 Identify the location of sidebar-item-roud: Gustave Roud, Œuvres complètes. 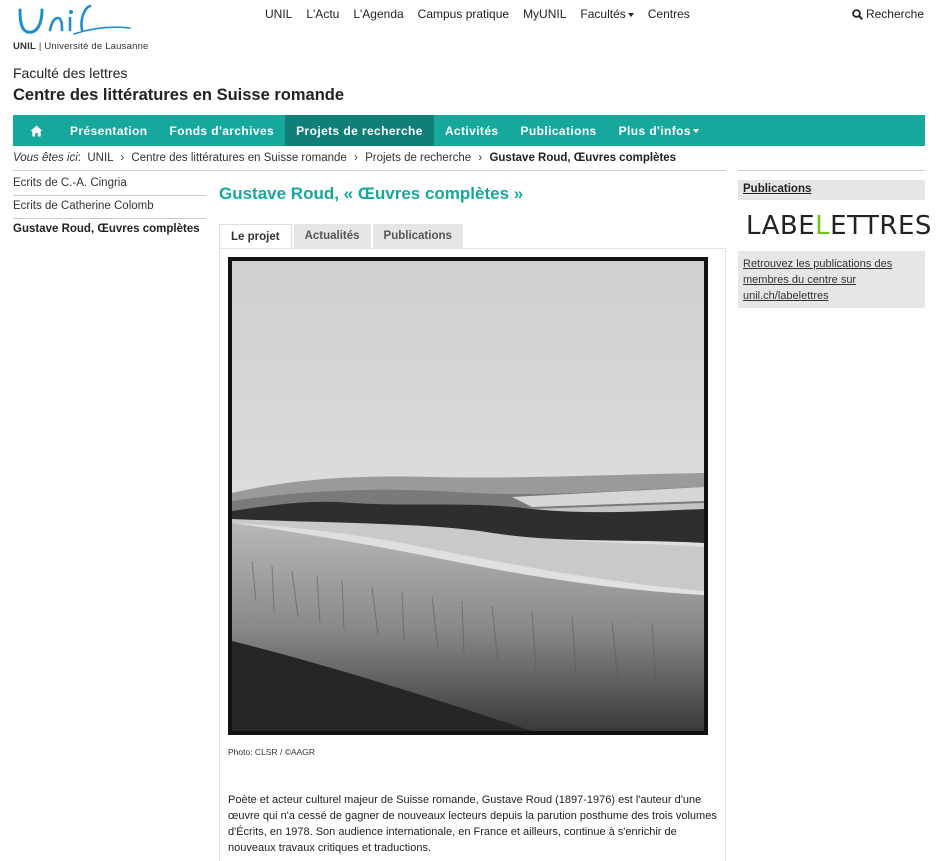
(109, 230).